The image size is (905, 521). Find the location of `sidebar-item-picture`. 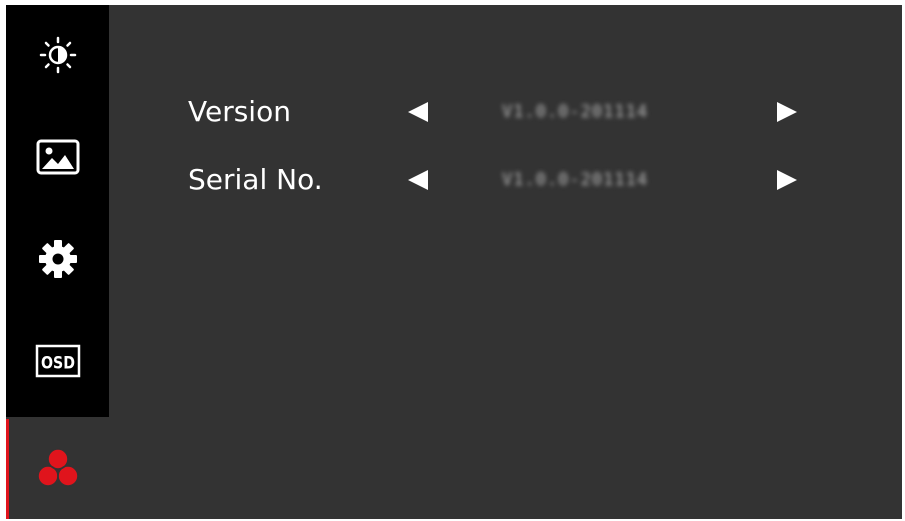

sidebar-item-picture is located at coordinates (57, 157).